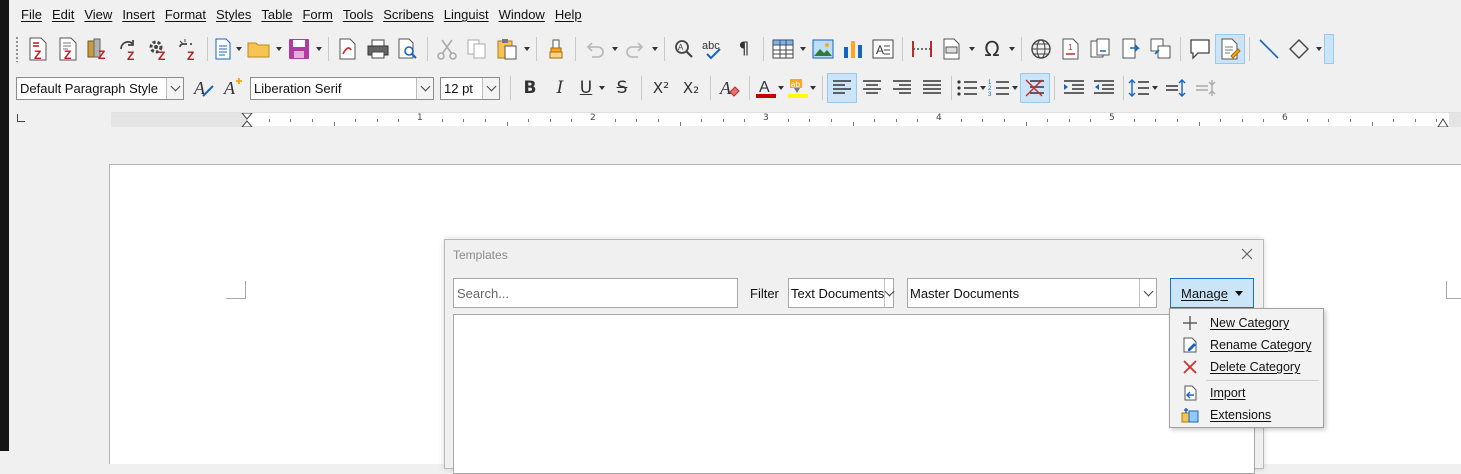 The image size is (1461, 474). Describe the element at coordinates (1139, 88) in the screenshot. I see `line-spacing-icon` at that location.